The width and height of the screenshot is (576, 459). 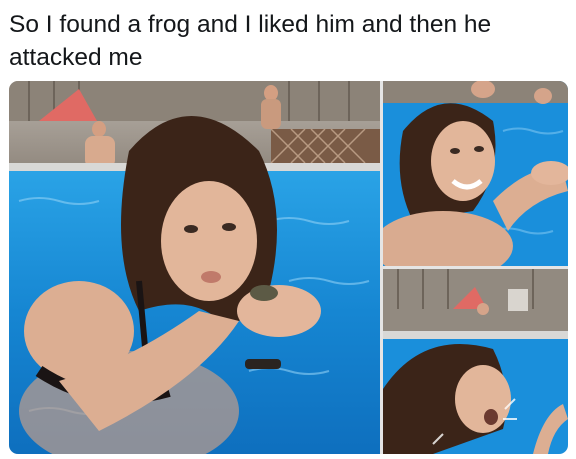 I want to click on photo-bottom-right, so click(x=475, y=361).